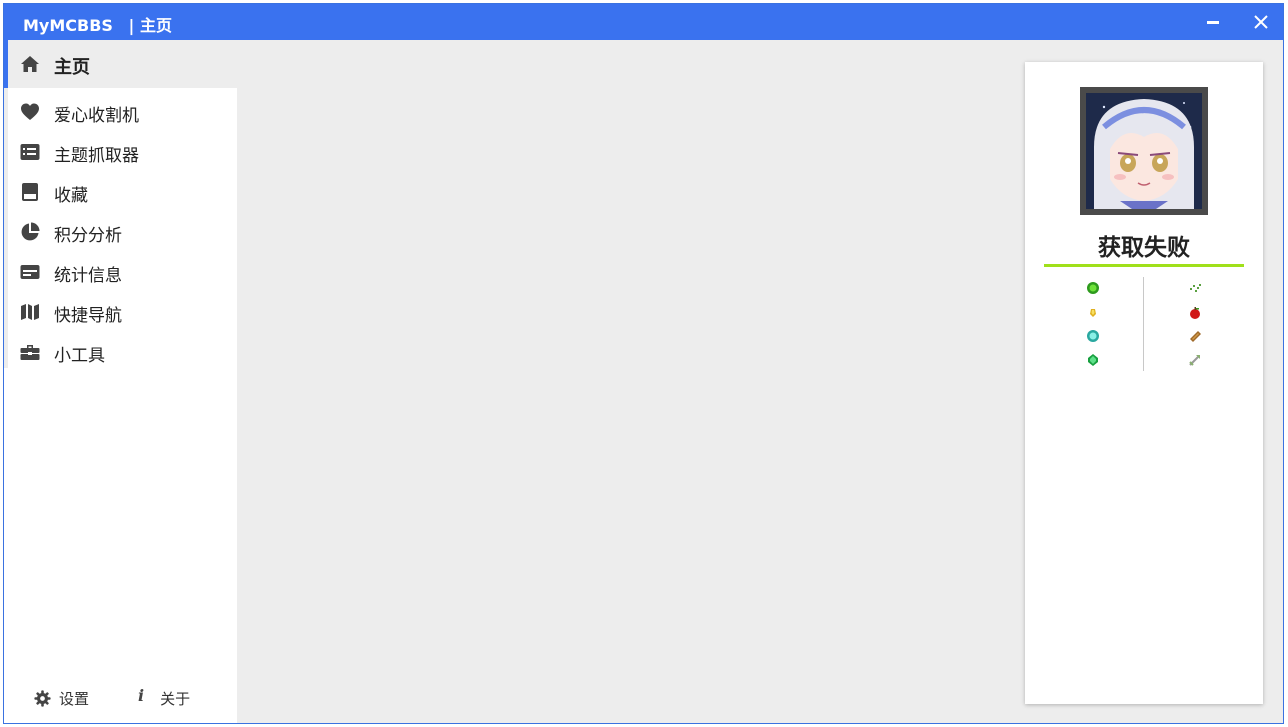  Describe the element at coordinates (96, 156) in the screenshot. I see `sidebar-item-label: 主题抓取器` at that location.